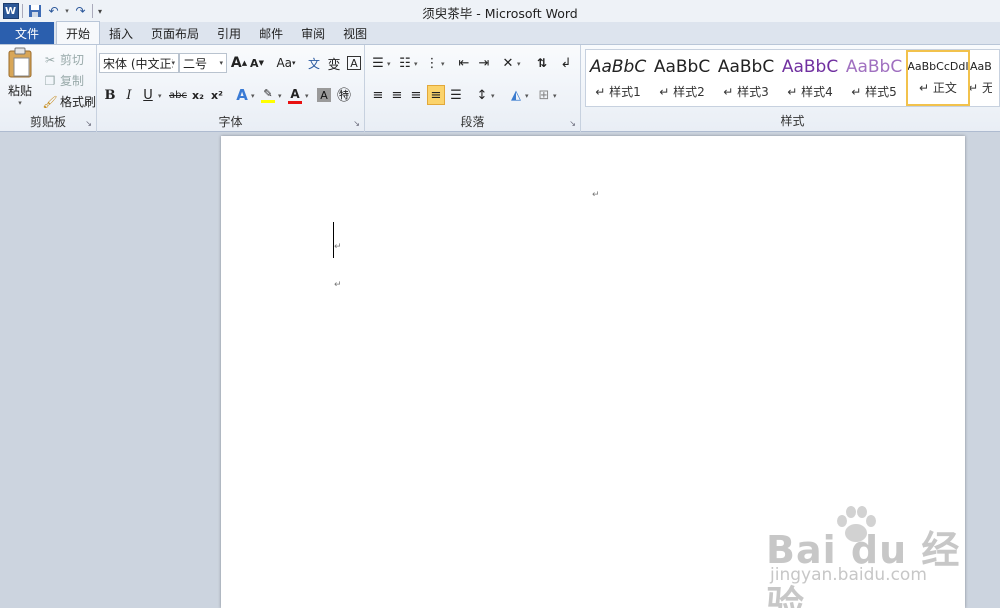  Describe the element at coordinates (50, 59) in the screenshot. I see `scissors-icon: ✂` at that location.